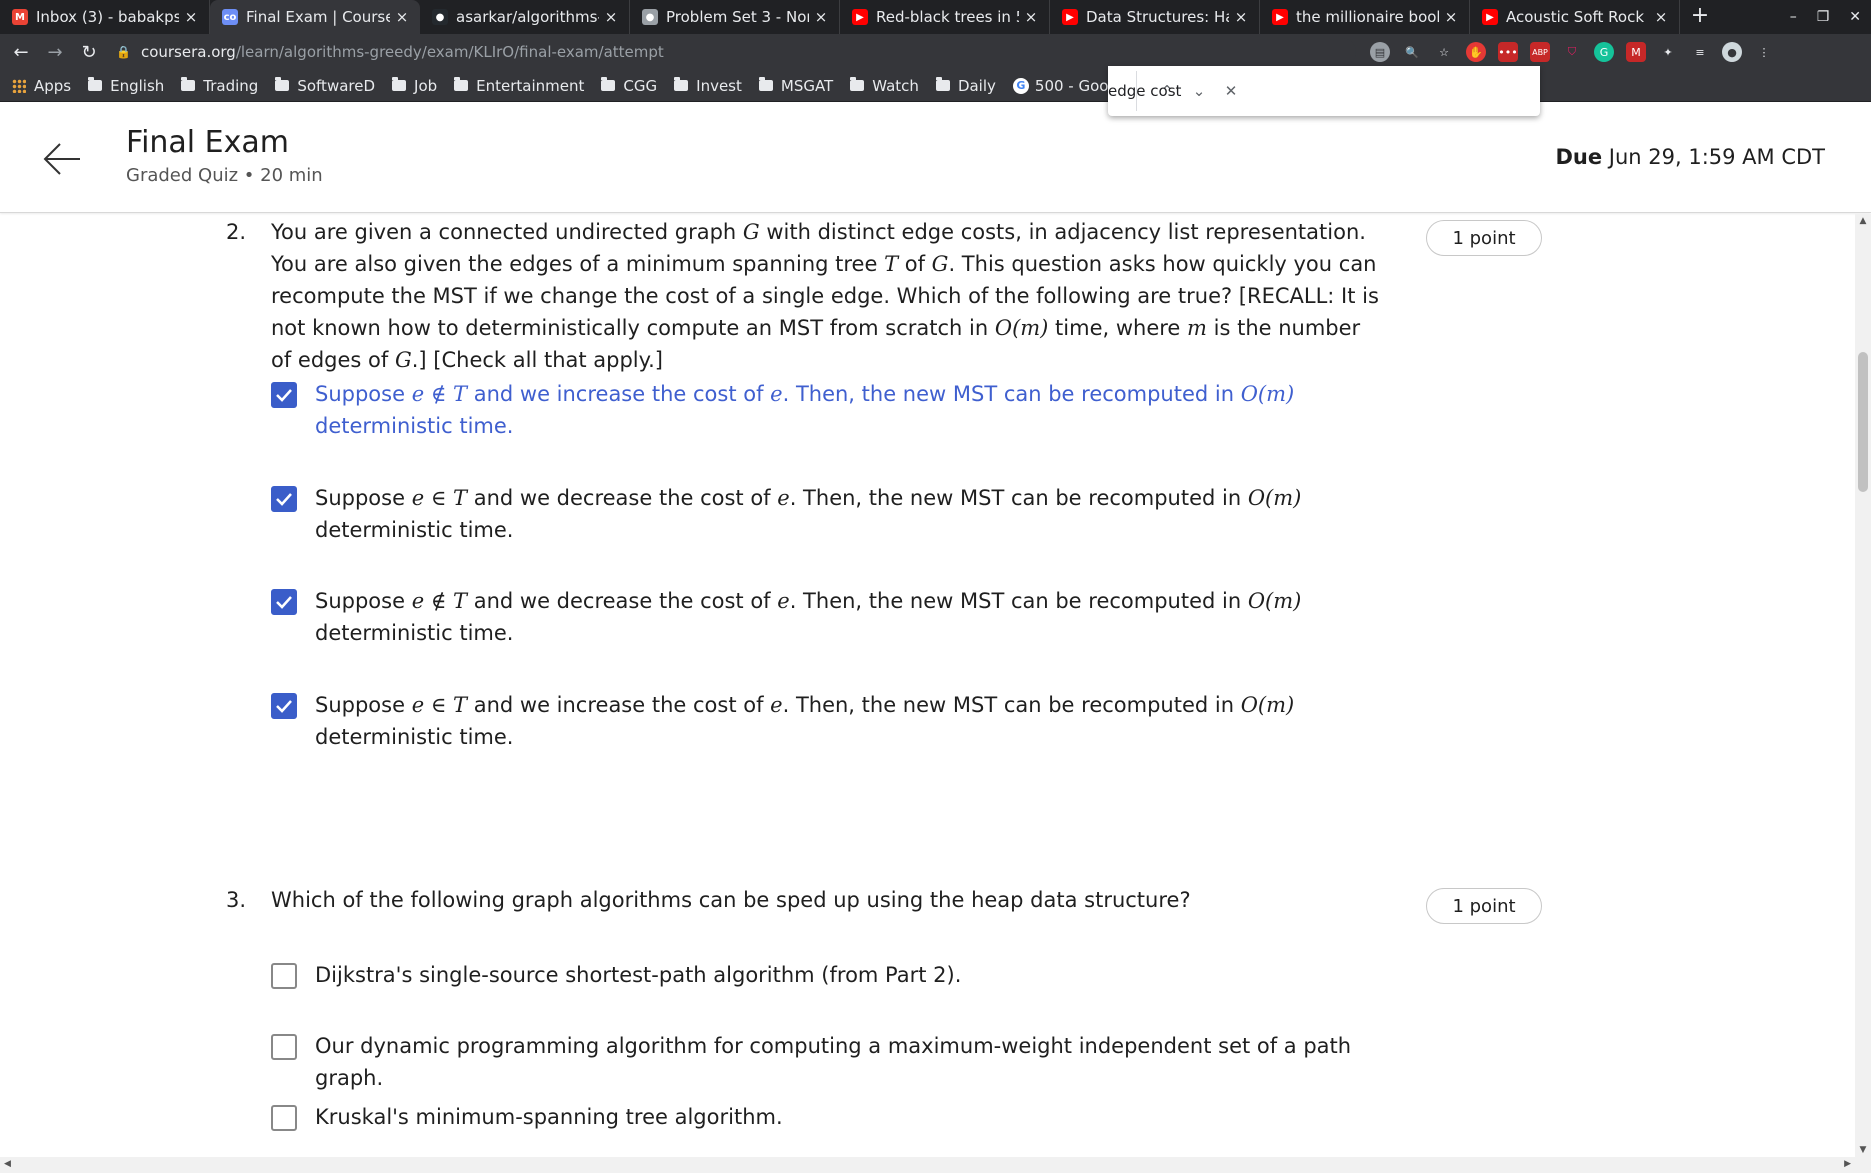  I want to click on find-input: edge cost, so click(1489, 91).